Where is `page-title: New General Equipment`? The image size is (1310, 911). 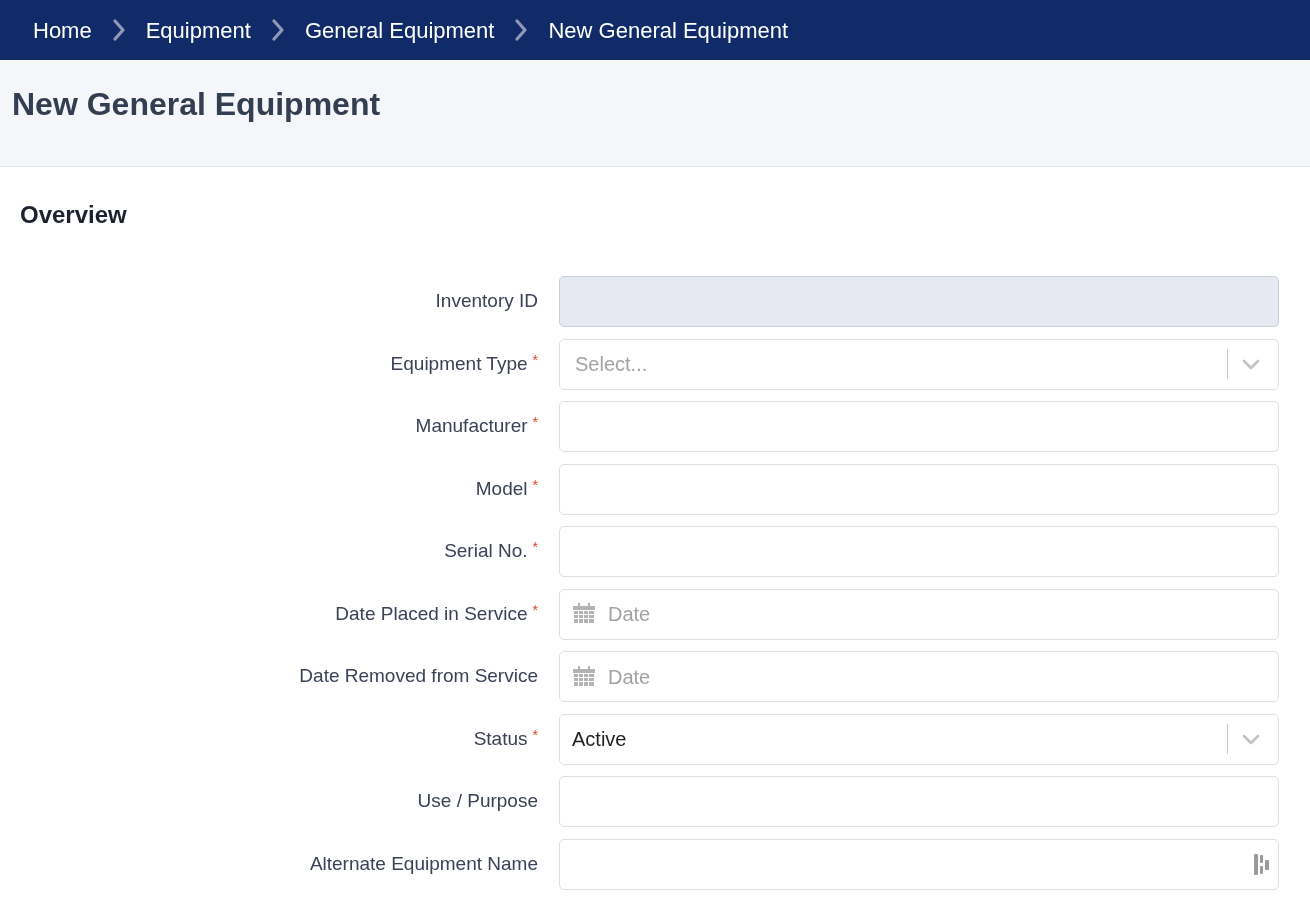
page-title: New General Equipment is located at coordinates (196, 104).